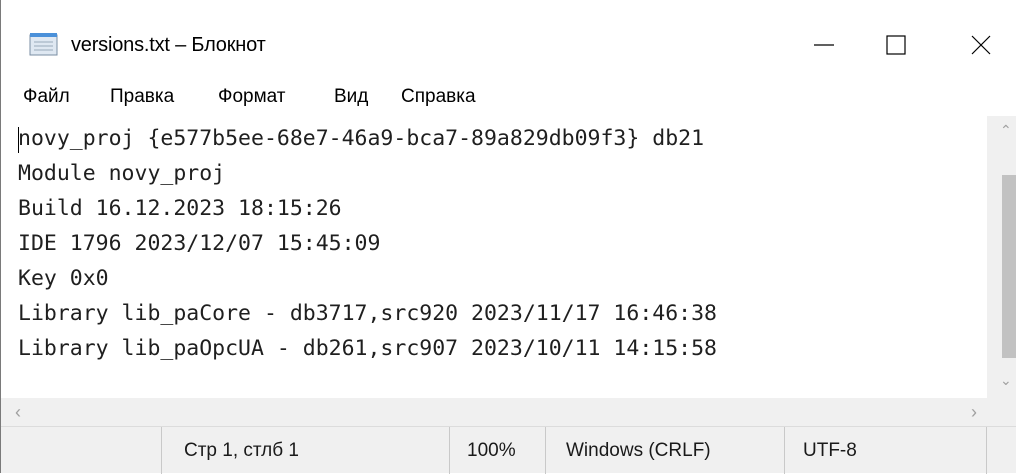 Image resolution: width=1016 pixels, height=474 pixels. What do you see at coordinates (830, 450) in the screenshot?
I see `status-encoding: UTF-8` at bounding box center [830, 450].